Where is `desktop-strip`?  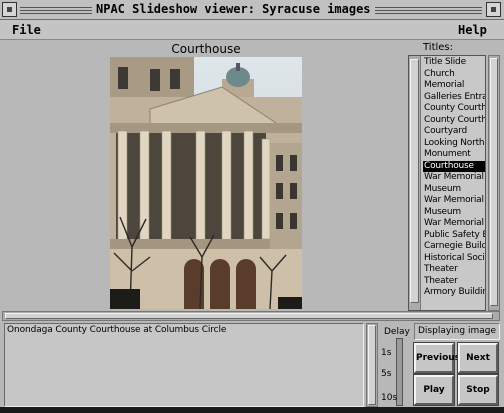 desktop-strip is located at coordinates (252, 410).